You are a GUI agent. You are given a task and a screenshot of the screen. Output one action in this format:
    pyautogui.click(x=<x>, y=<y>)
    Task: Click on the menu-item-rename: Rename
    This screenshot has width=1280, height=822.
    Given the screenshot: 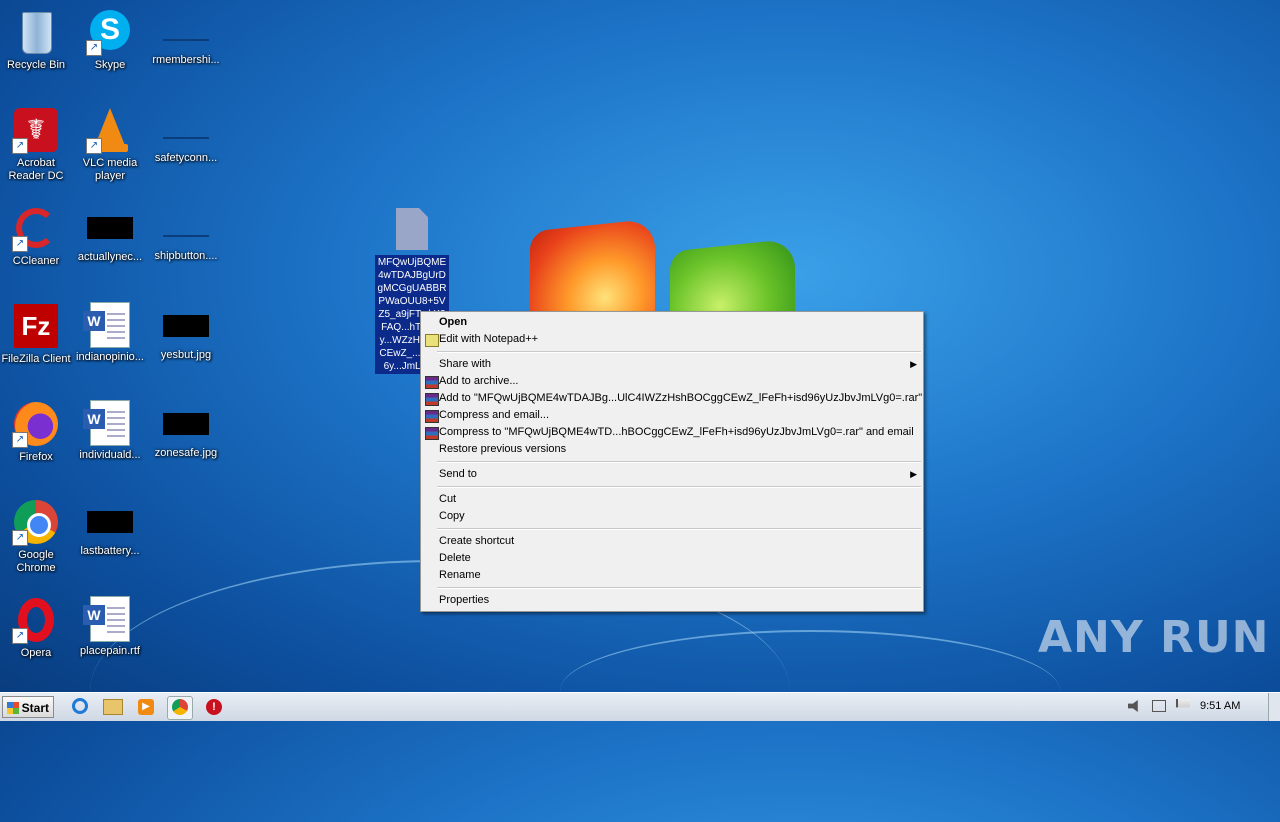 What is the action you would take?
    pyautogui.click(x=672, y=575)
    